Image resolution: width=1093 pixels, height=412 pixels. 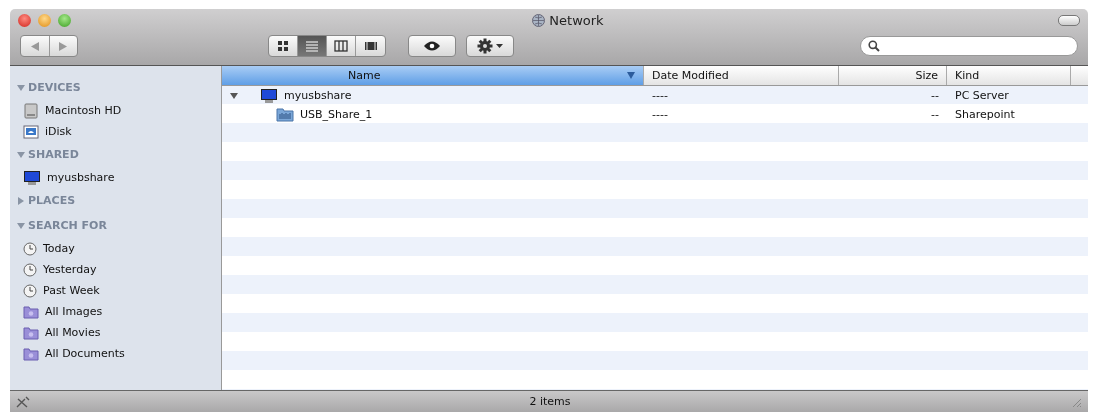 What do you see at coordinates (115, 353) in the screenshot?
I see `sidebar-item: All Documents` at bounding box center [115, 353].